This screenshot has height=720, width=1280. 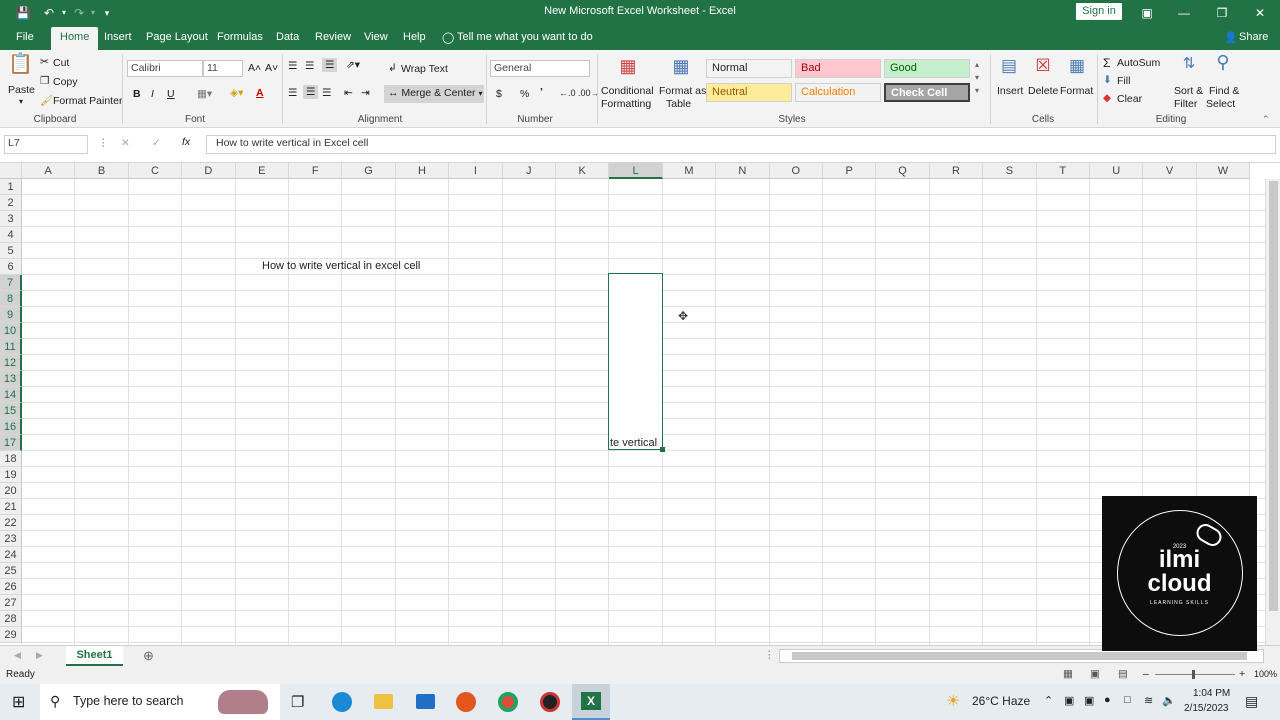 What do you see at coordinates (524, 94) in the screenshot?
I see `percent-button: %` at bounding box center [524, 94].